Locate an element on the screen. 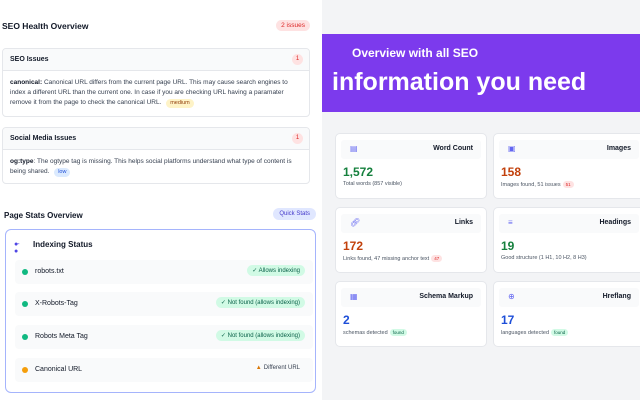 This screenshot has width=640, height=400. stat-card-images: ▣ Images 158 Images found, 51 issues 51 is located at coordinates (566, 166).